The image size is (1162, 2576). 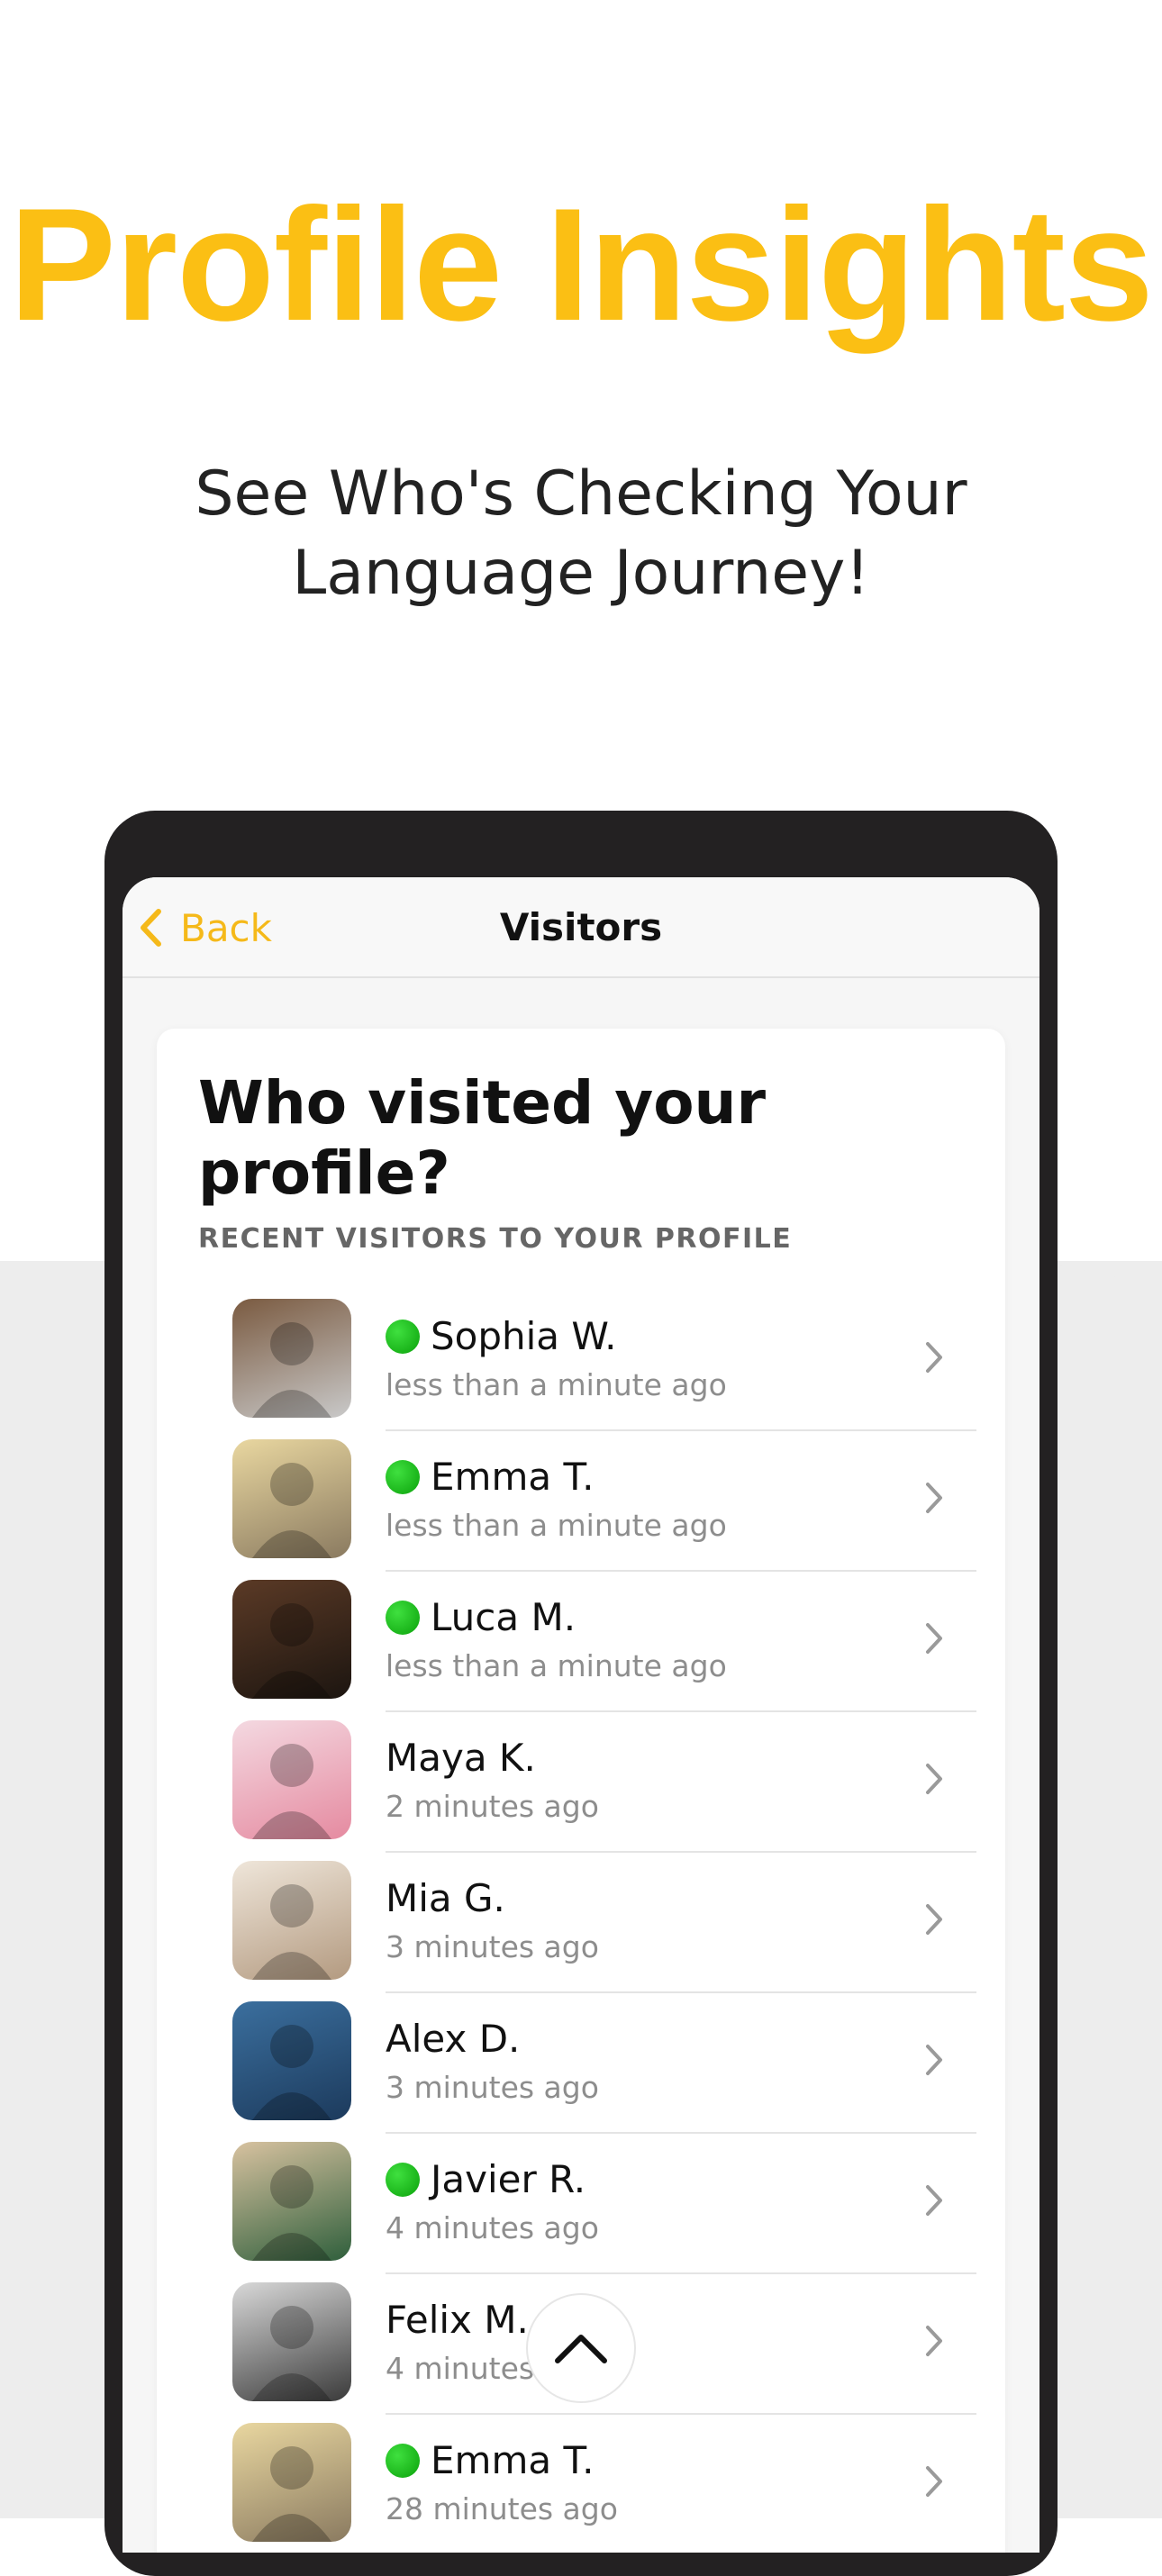 I want to click on visitor-info: Emma T. 28 minutes ago, so click(x=681, y=2483).